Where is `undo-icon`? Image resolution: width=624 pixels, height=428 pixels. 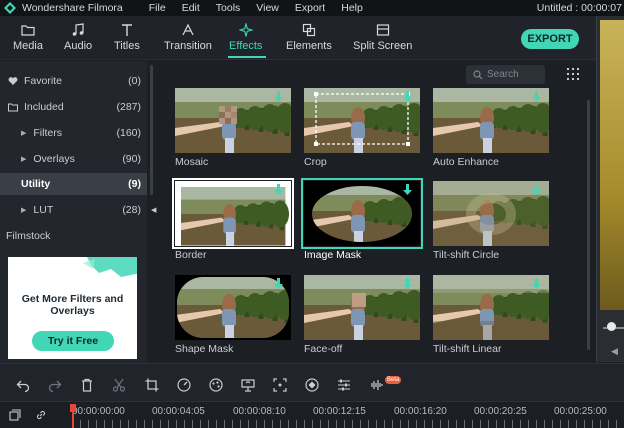
undo-icon is located at coordinates (23, 385).